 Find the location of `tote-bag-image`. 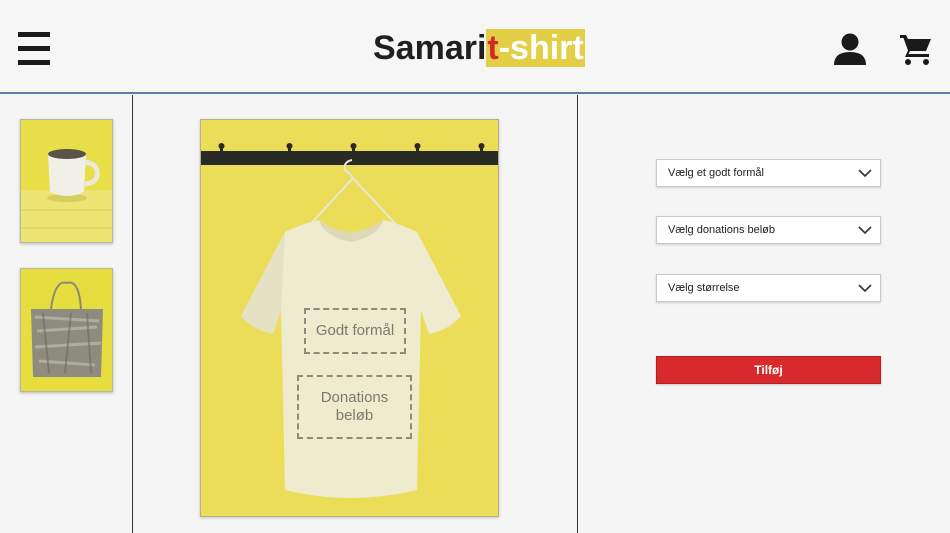

tote-bag-image is located at coordinates (66, 330).